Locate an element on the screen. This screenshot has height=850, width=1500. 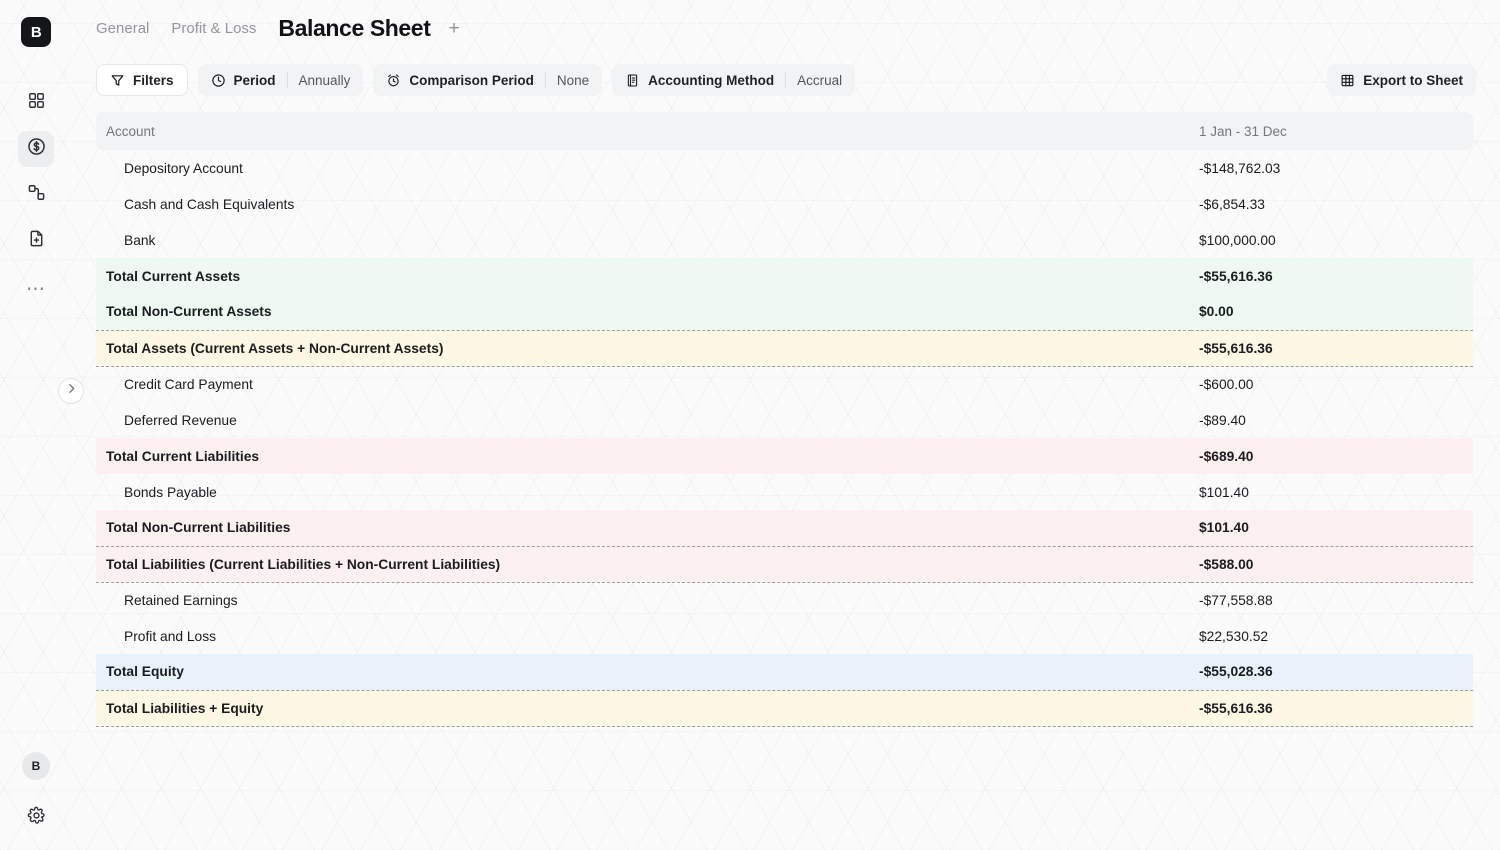
gear-icon is located at coordinates (36, 818).